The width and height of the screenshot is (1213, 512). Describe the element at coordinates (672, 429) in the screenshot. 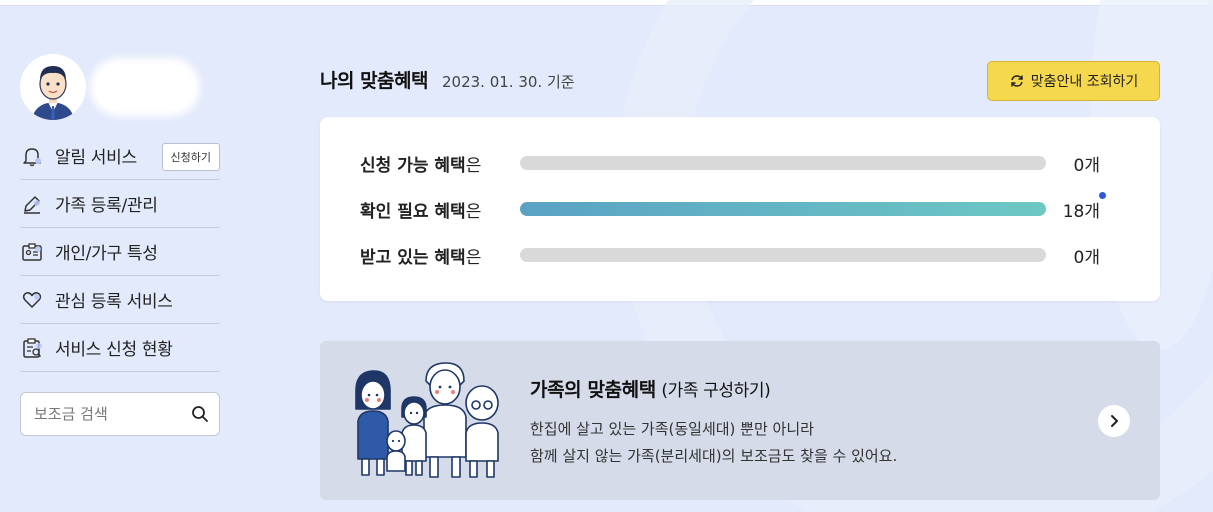

I see `family-banner-description: 한집에 살고 있는 가족(동일세대) 뿐만 아니라` at that location.